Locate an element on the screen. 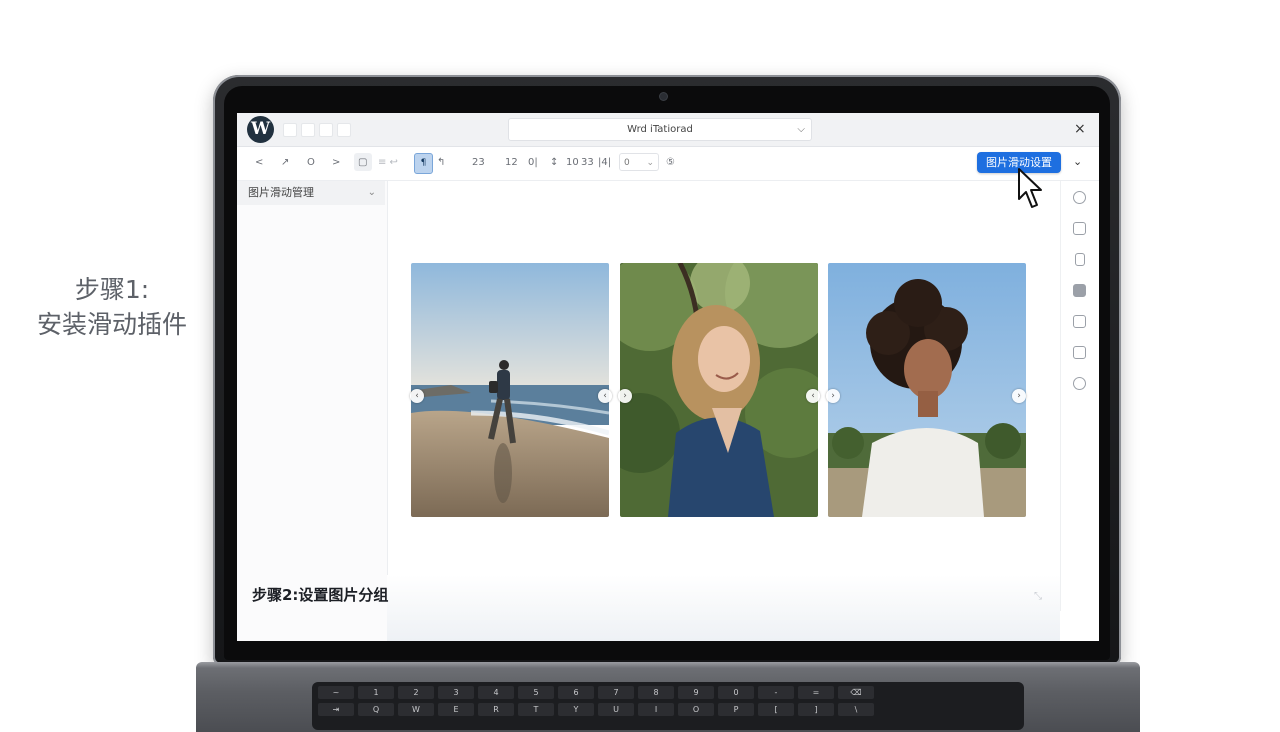  keyboard-key: 7 is located at coordinates (616, 692).